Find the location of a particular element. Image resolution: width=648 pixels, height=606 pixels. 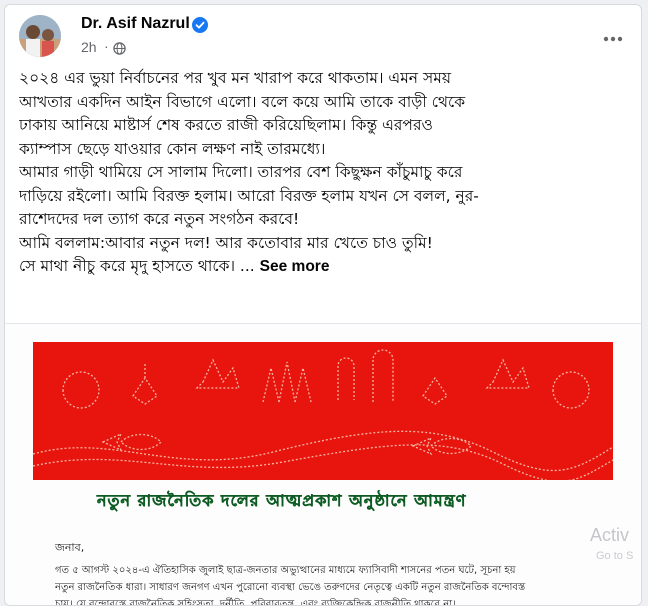

author-avatar is located at coordinates (40, 36).